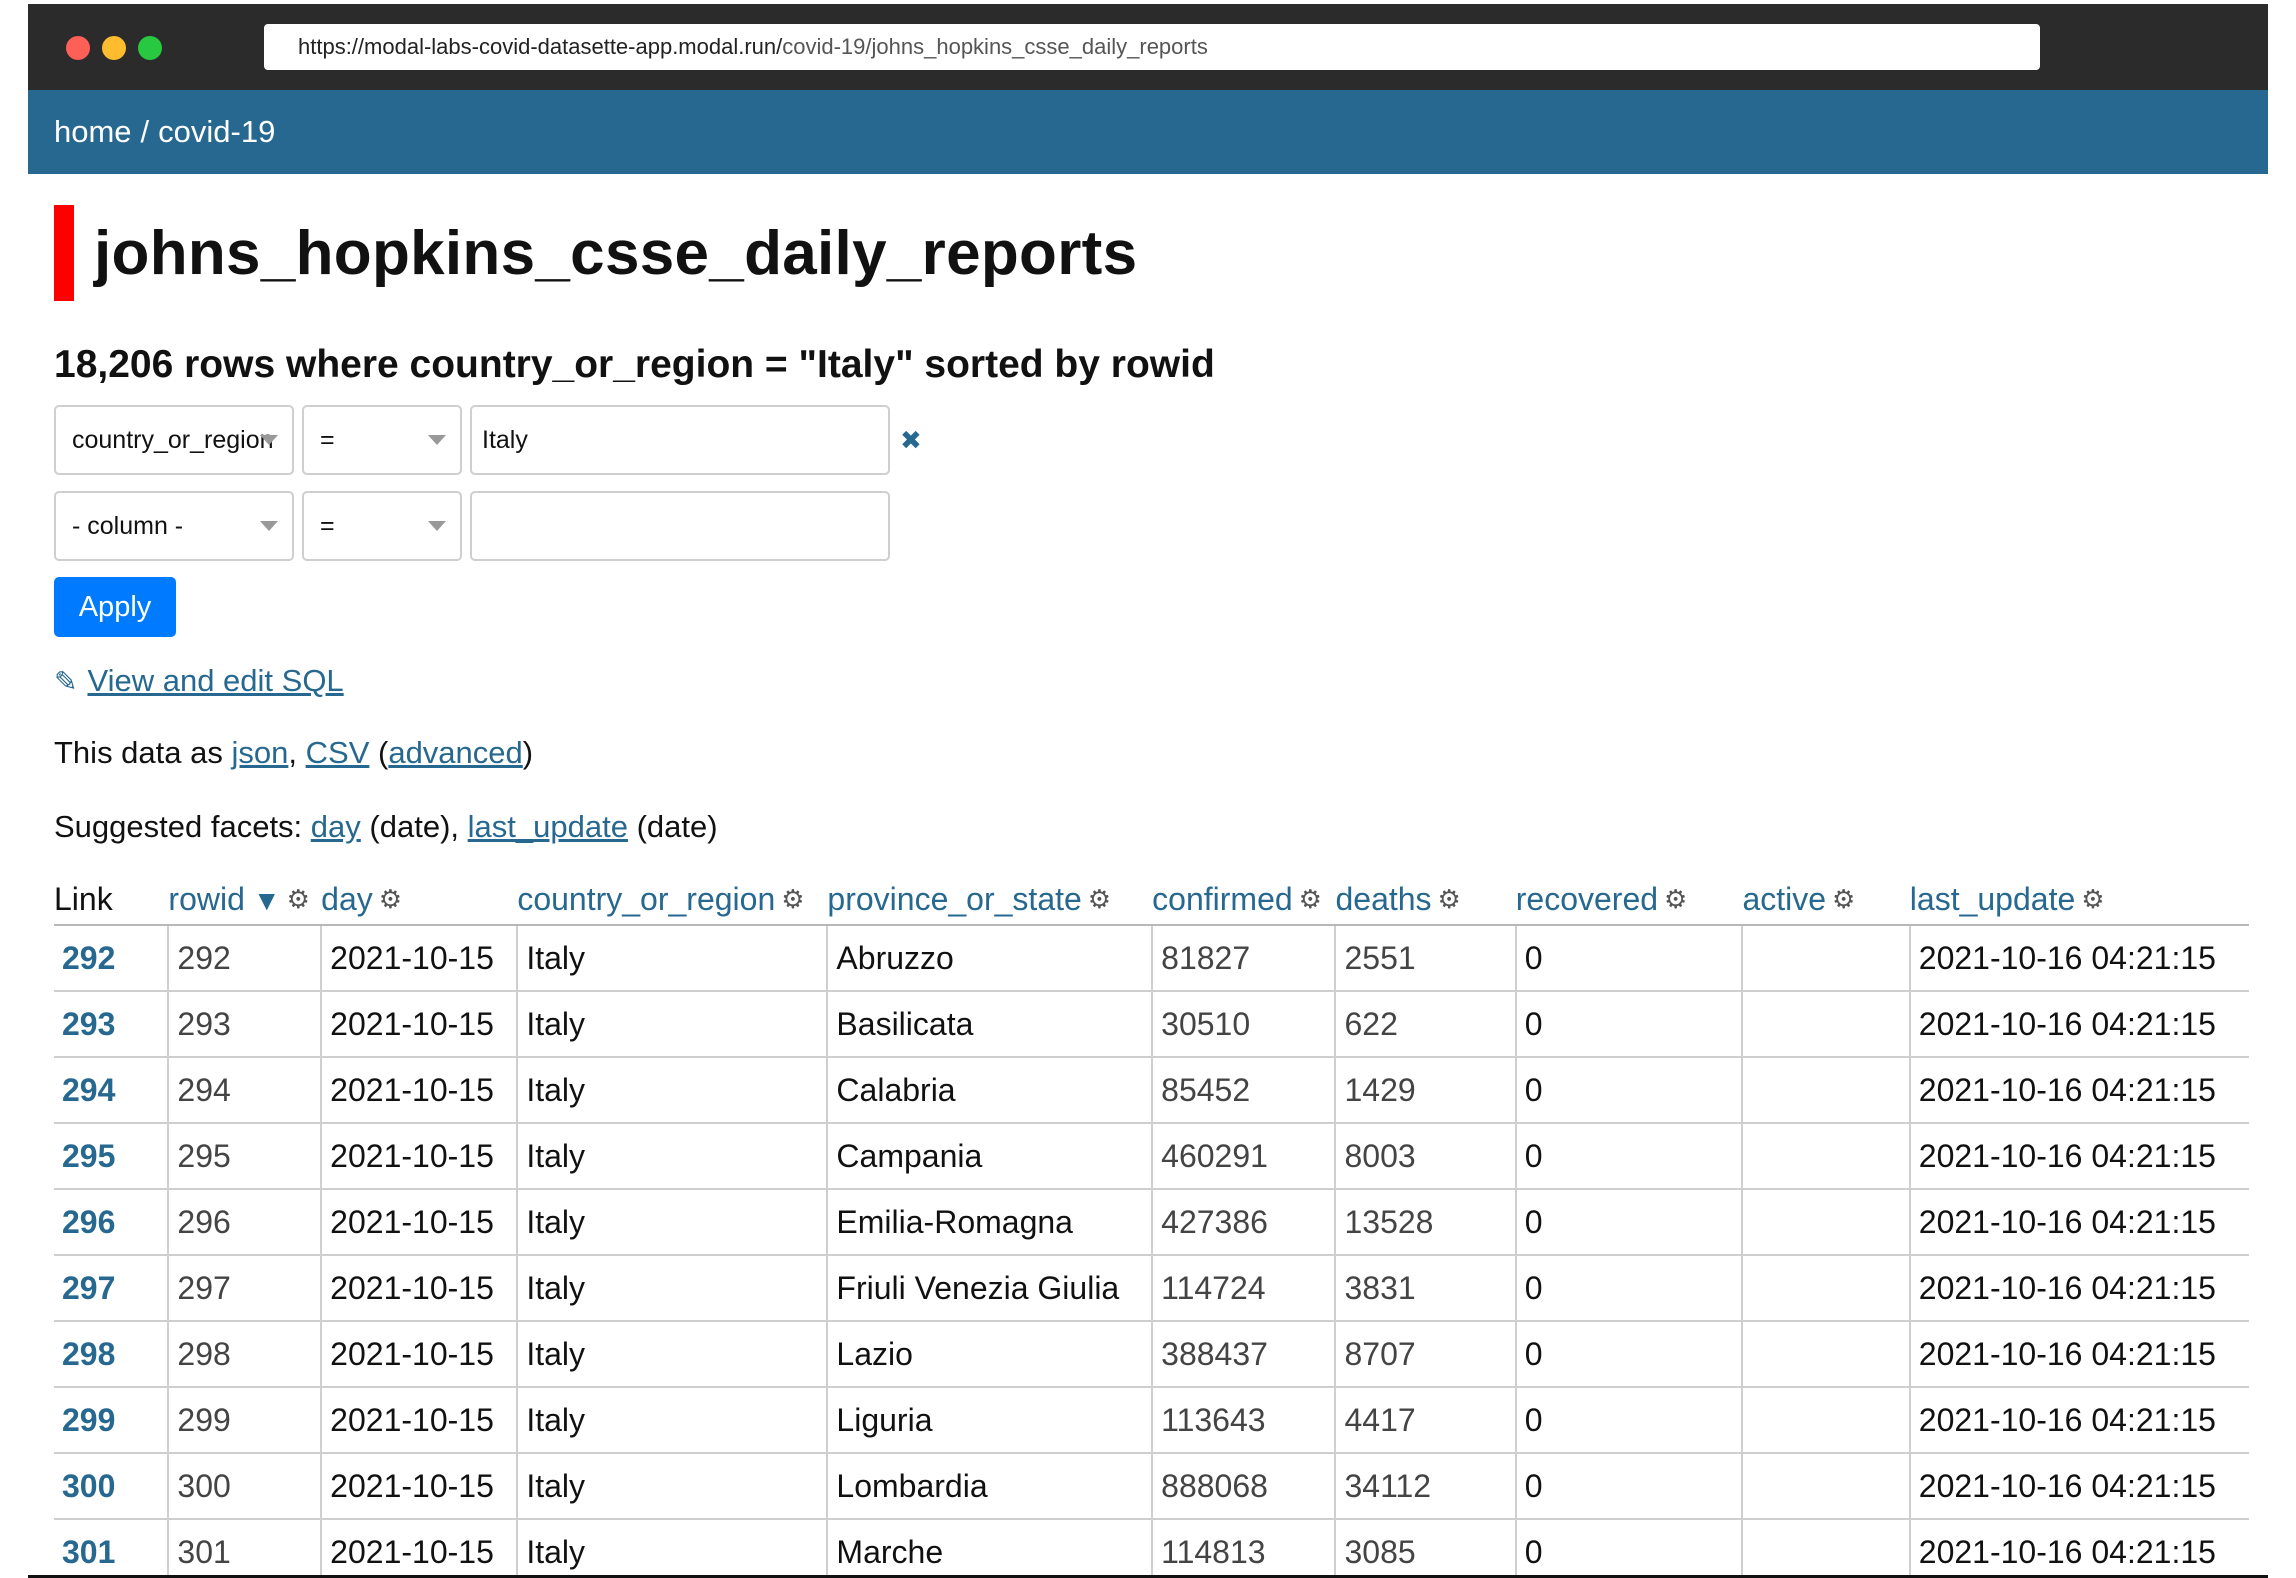  I want to click on row-link: 298, so click(88, 1354).